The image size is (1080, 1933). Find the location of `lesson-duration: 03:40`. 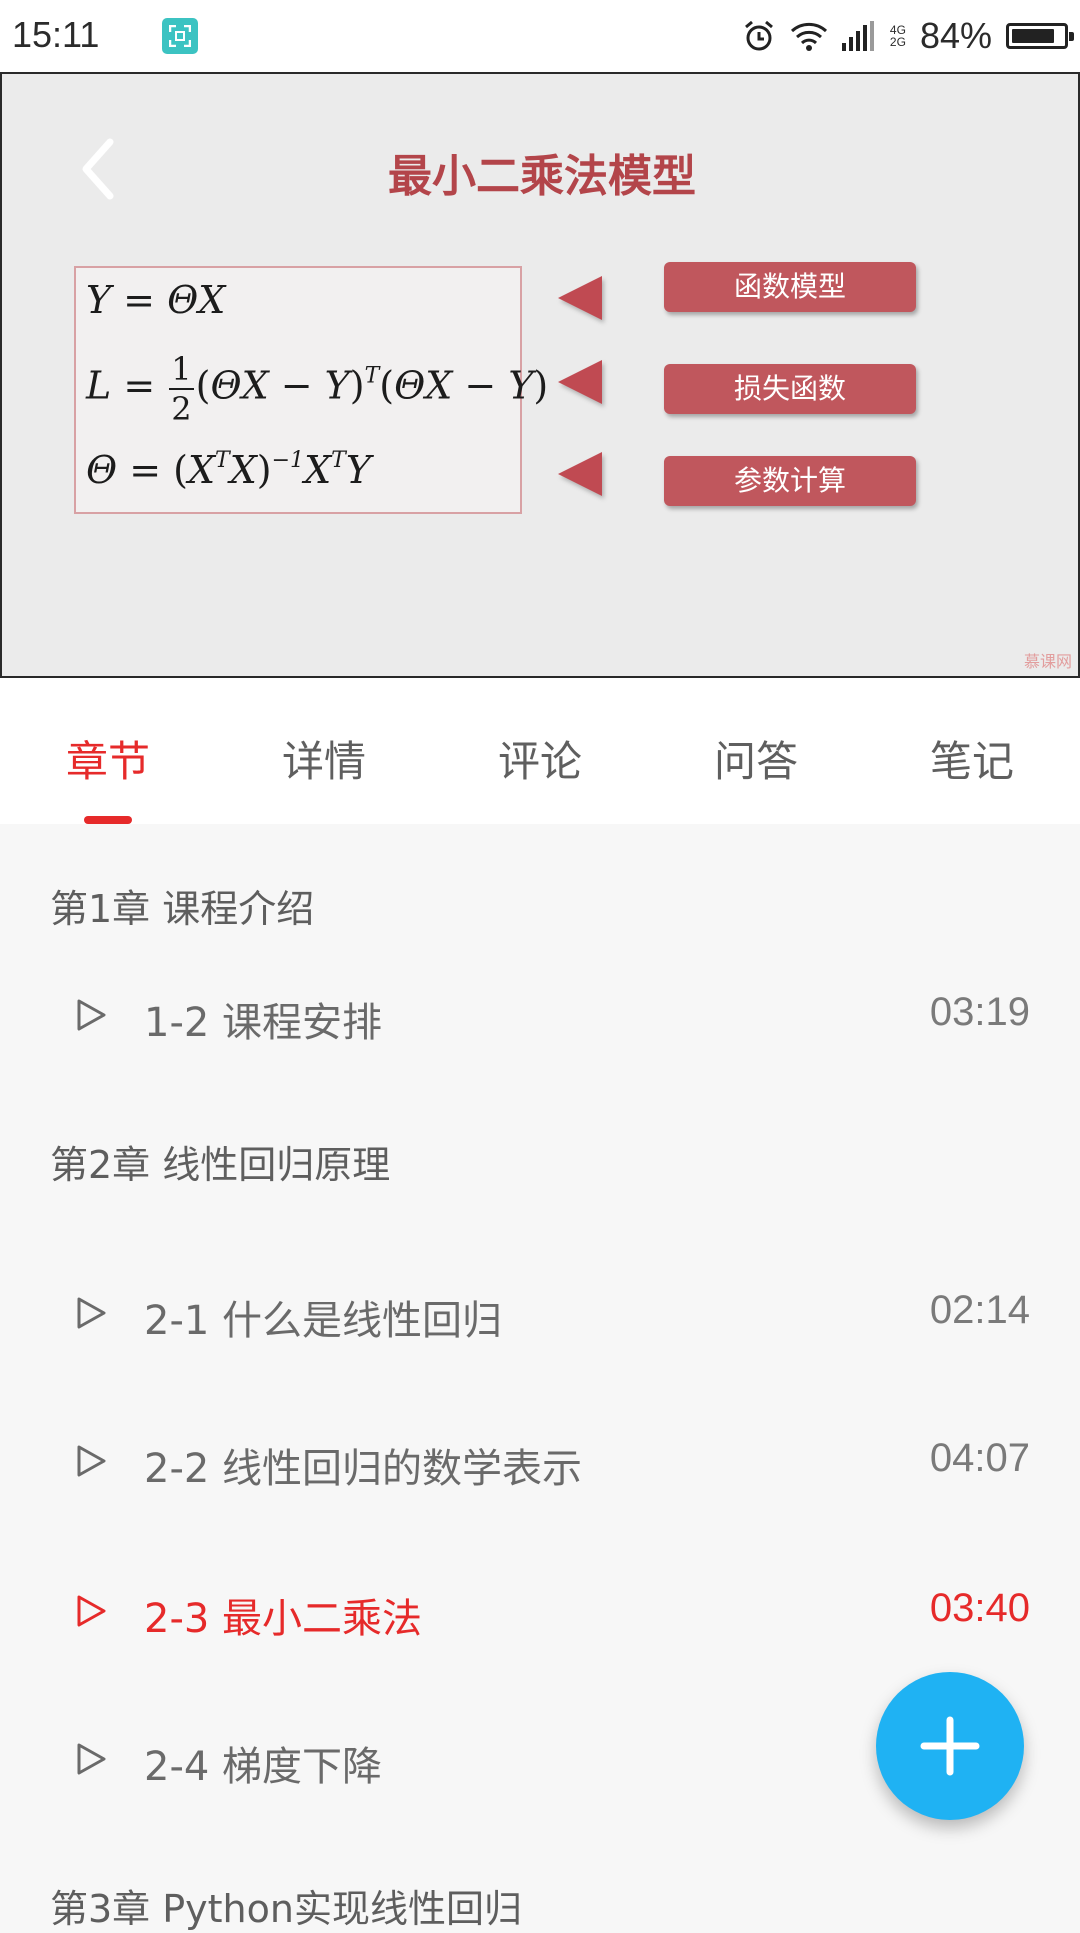

lesson-duration: 03:40 is located at coordinates (979, 1608).